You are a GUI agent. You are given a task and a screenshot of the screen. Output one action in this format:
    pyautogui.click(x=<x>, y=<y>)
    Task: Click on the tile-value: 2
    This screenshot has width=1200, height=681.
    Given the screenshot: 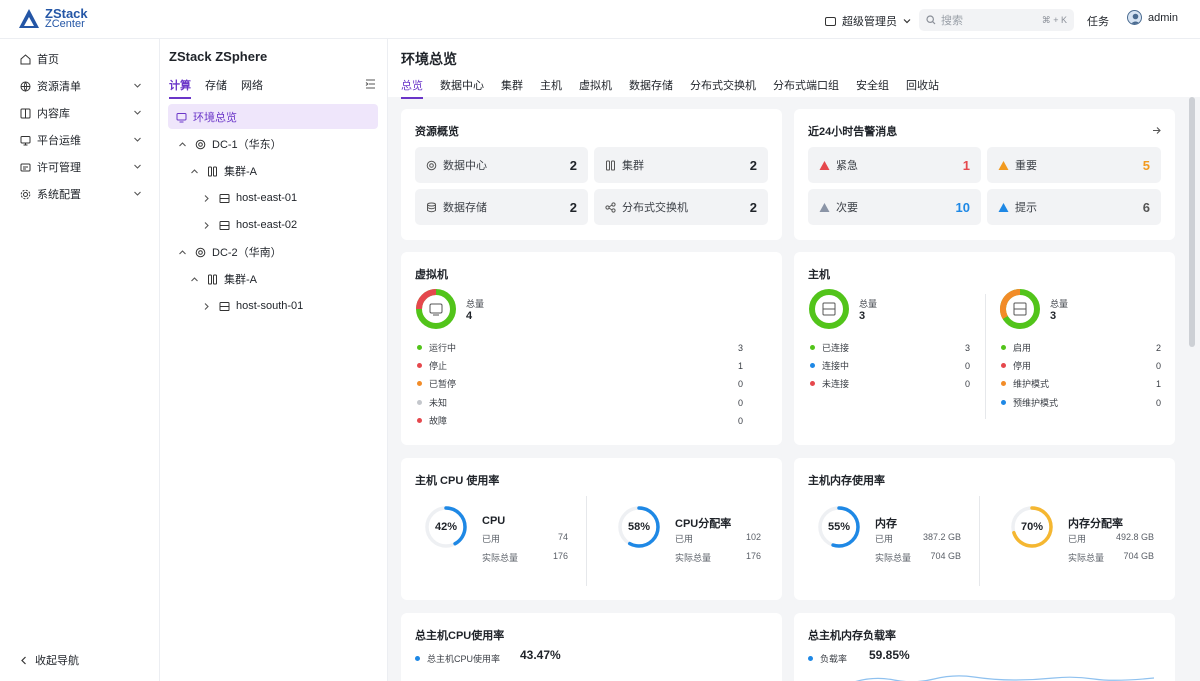 What is the action you would take?
    pyautogui.click(x=753, y=165)
    